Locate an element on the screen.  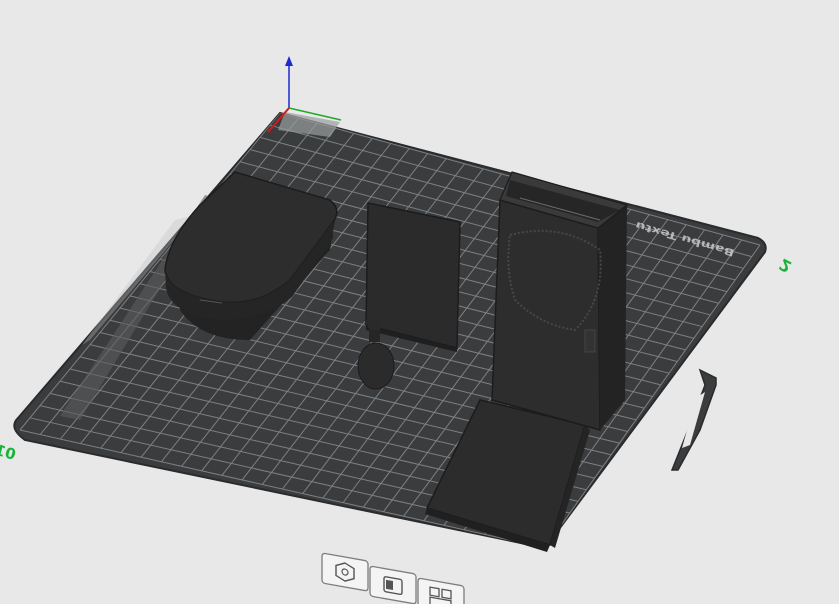
plate-right-label: 2 is located at coordinates (785, 265).